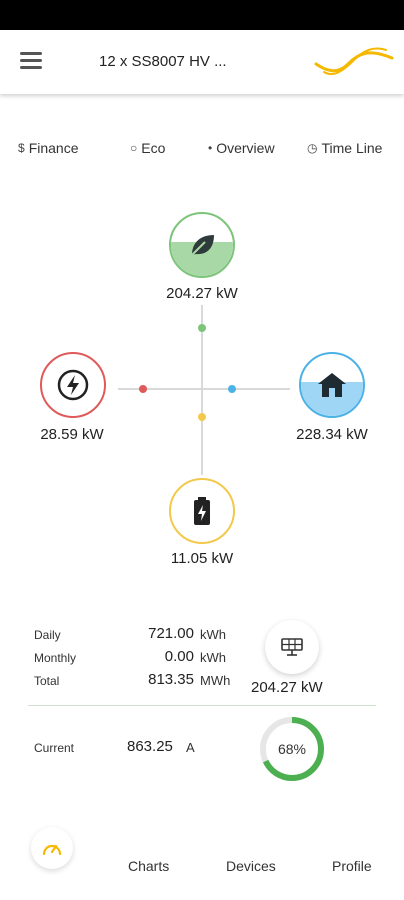  Describe the element at coordinates (202, 15) in the screenshot. I see `status-bar` at that location.